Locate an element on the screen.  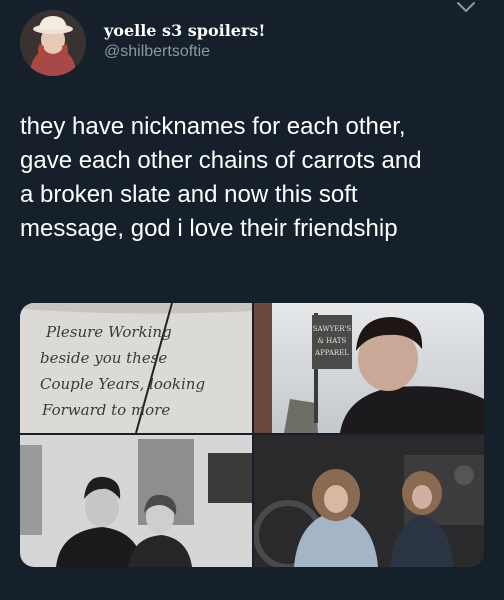
note-line: Couple Years, looking is located at coordinates (122, 384).